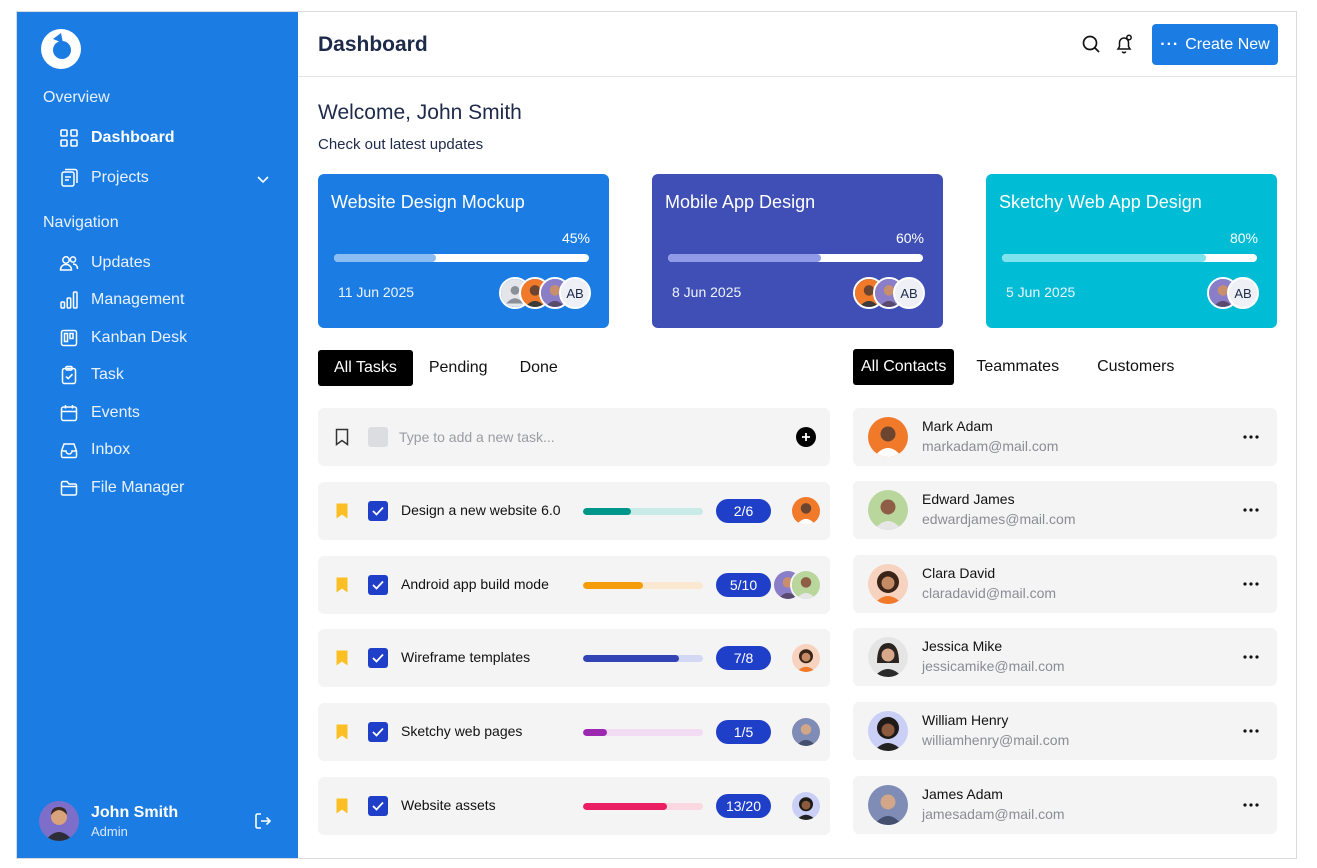 The image size is (1317, 868). Describe the element at coordinates (1131, 251) in the screenshot. I see `project-card: Sketchy Web App Design 80% 5 Jun 2025 AB` at that location.